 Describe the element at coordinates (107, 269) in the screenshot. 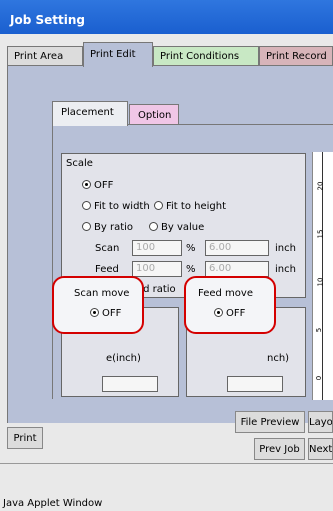

I see `feed-label: Feed` at that location.